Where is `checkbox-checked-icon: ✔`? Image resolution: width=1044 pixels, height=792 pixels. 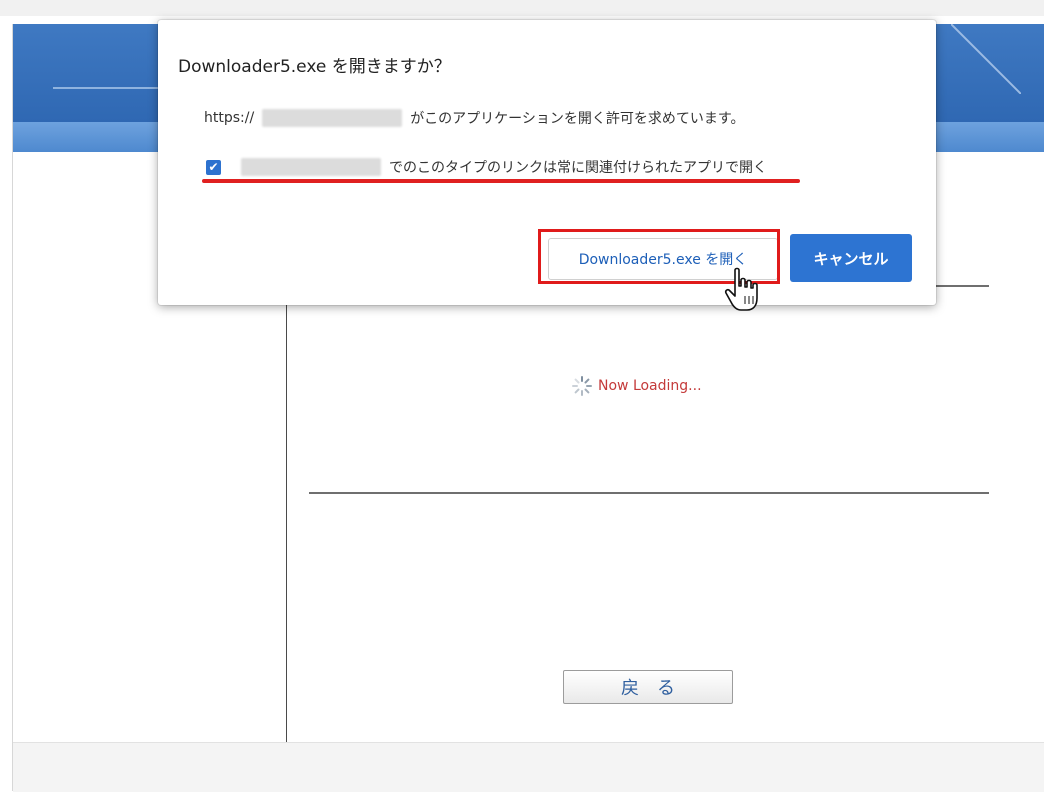 checkbox-checked-icon: ✔ is located at coordinates (213, 167).